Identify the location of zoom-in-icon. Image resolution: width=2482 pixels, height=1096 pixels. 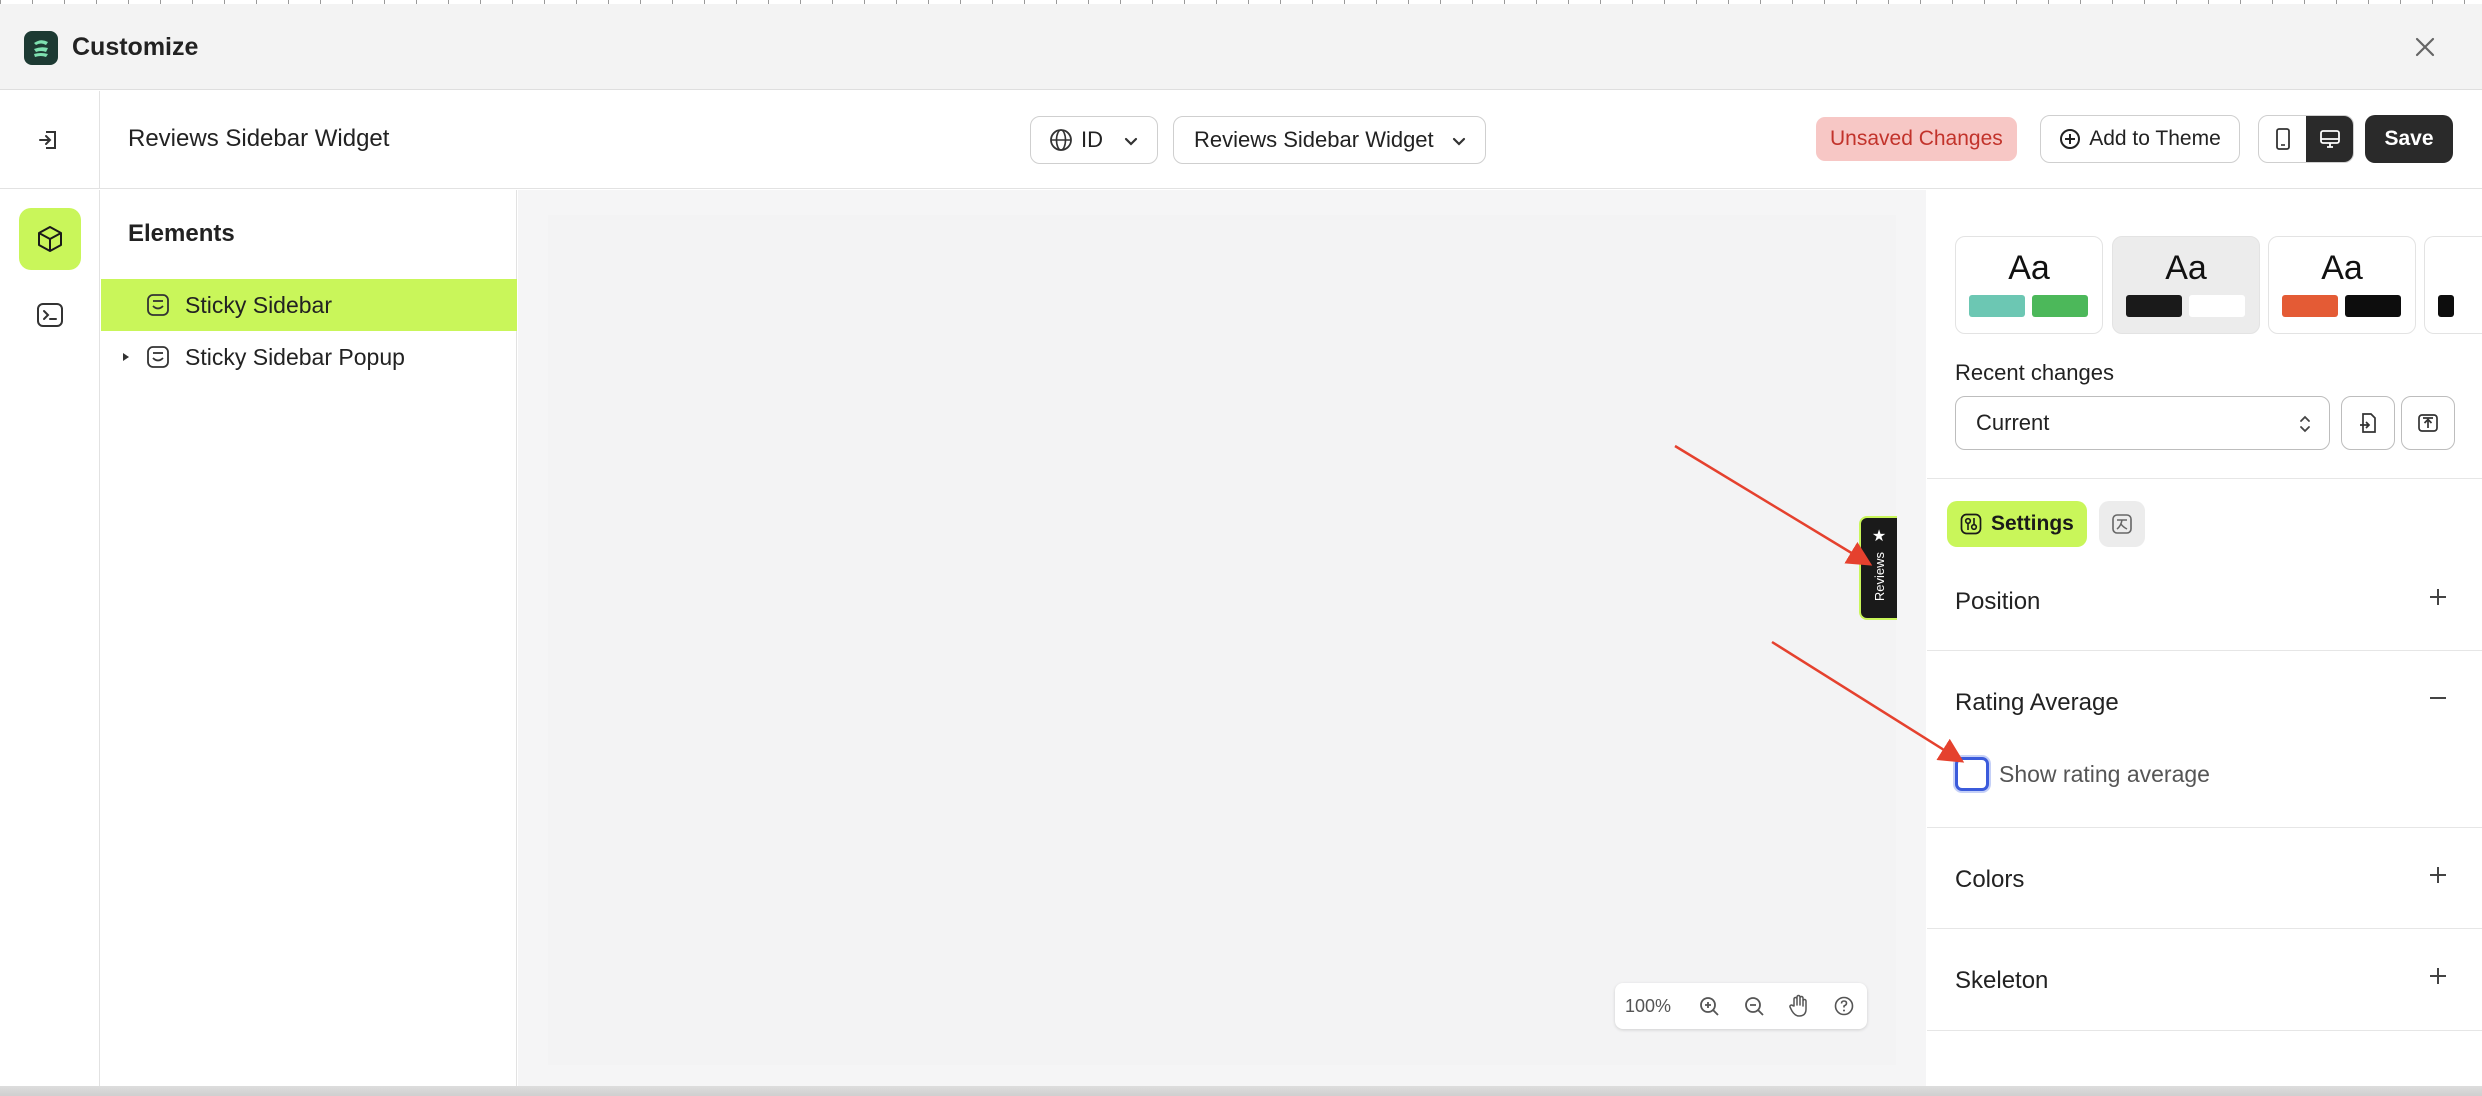
(1709, 1006).